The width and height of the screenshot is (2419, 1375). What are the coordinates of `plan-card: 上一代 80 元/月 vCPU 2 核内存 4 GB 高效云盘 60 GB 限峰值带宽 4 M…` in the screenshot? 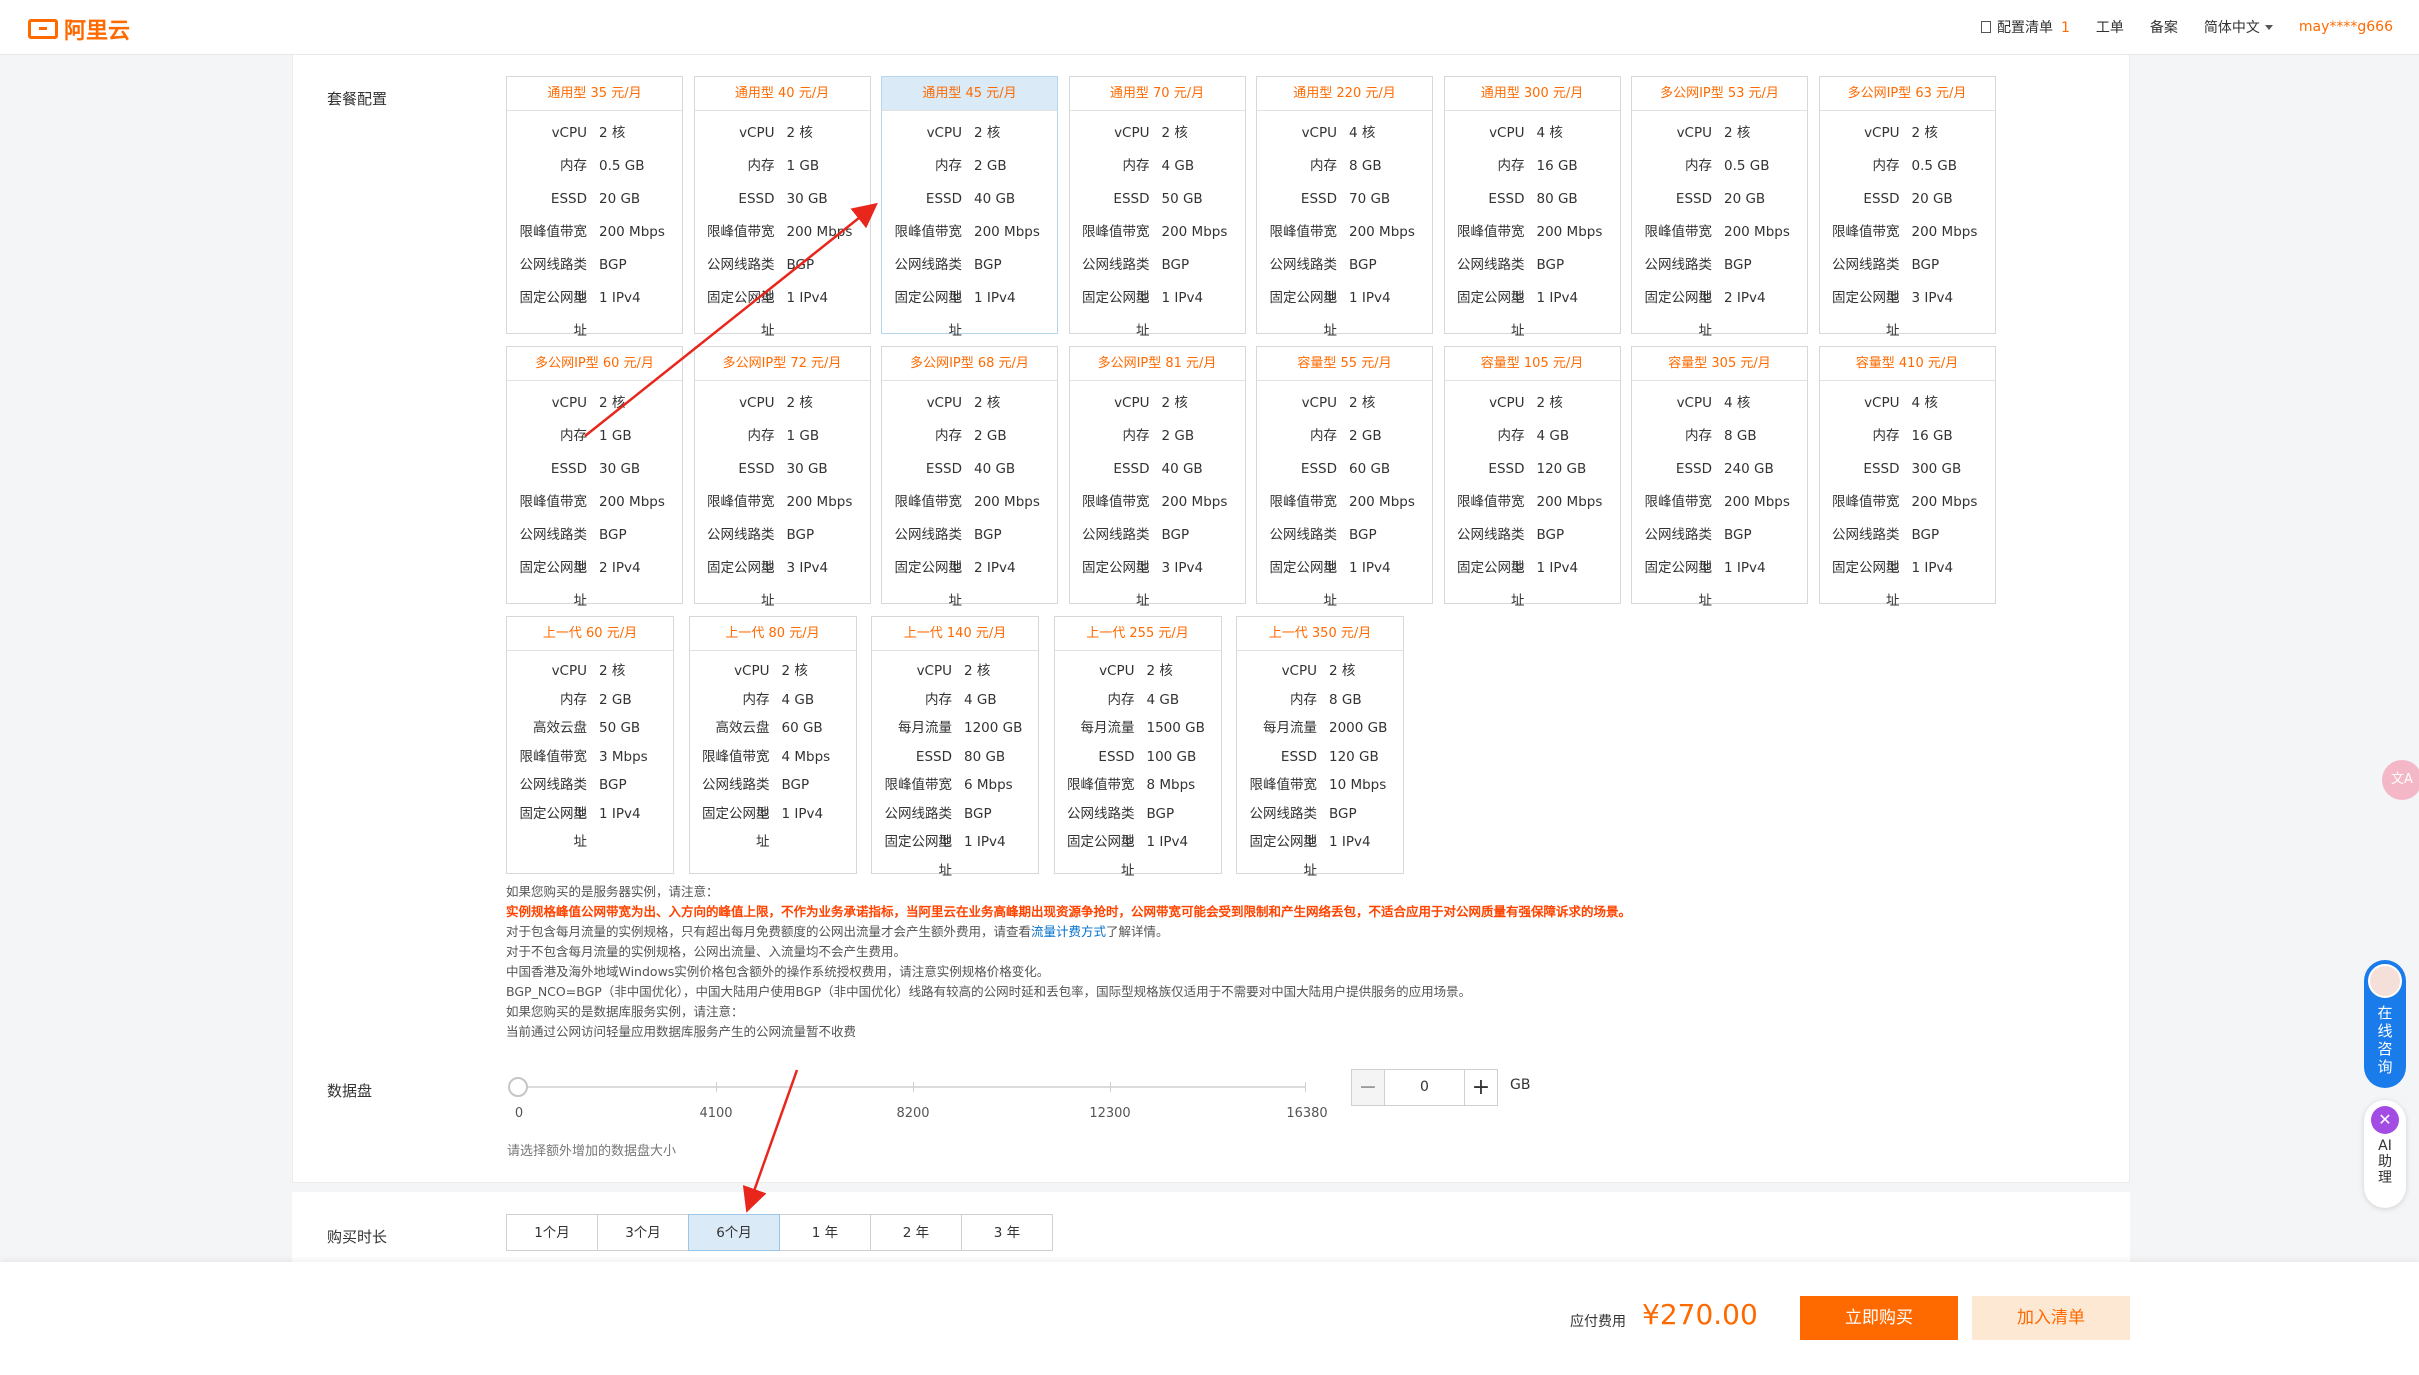 It's located at (772, 745).